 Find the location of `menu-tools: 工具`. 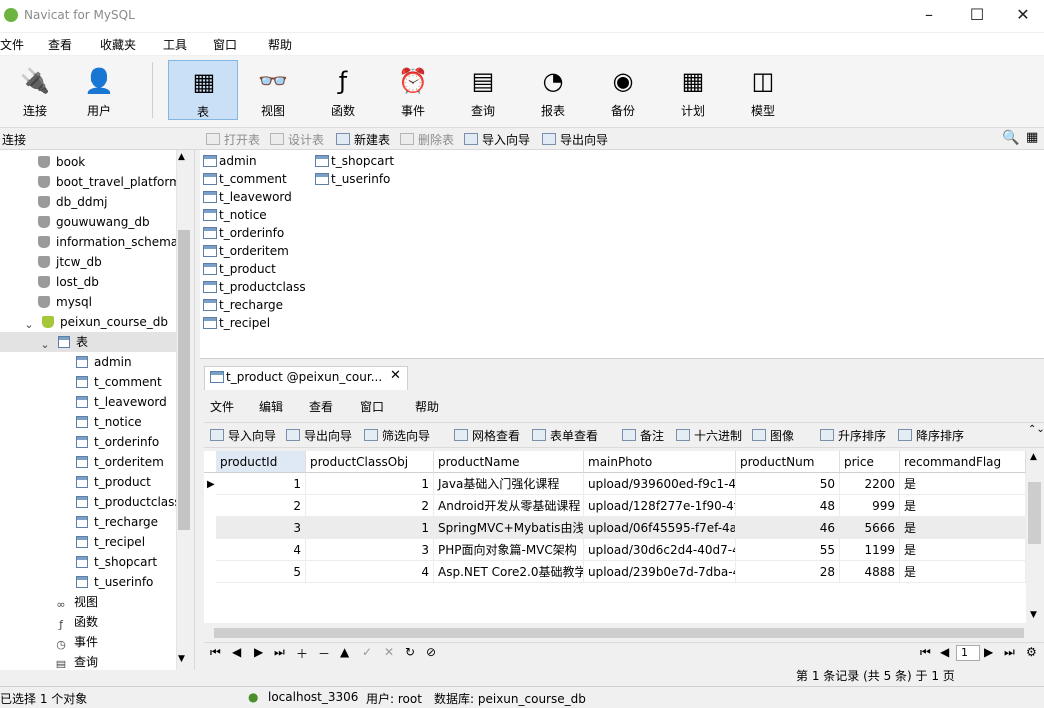

menu-tools: 工具 is located at coordinates (175, 44).